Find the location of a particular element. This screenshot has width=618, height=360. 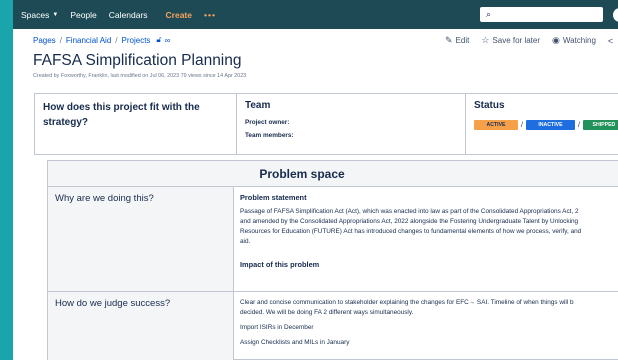

watching-button: ◉ Watching is located at coordinates (574, 40).